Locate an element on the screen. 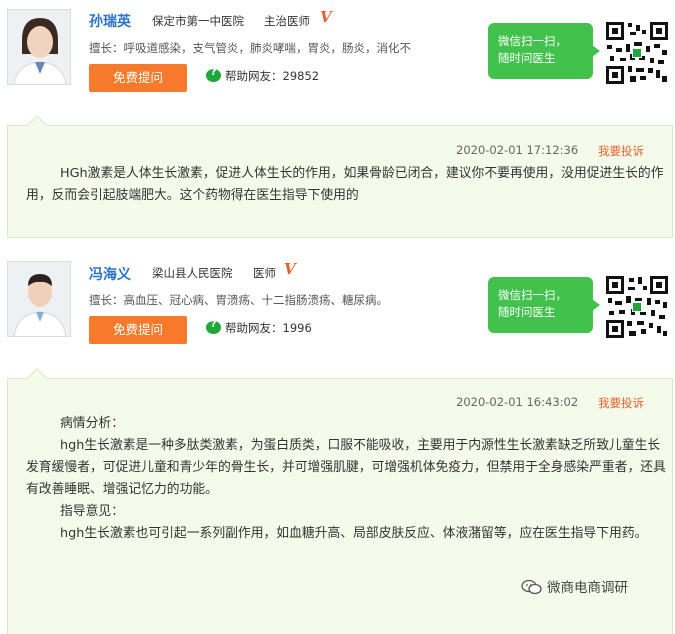 The image size is (675, 634). helped-count: 帮助网友：29852 is located at coordinates (263, 75).